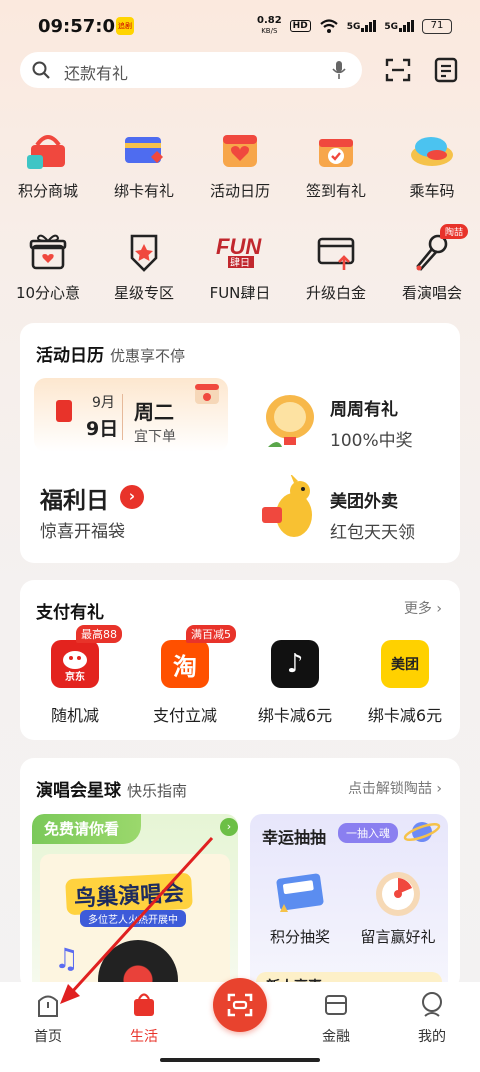 The width and height of the screenshot is (480, 1072). I want to click on offer-badge: 满百减5, so click(211, 634).